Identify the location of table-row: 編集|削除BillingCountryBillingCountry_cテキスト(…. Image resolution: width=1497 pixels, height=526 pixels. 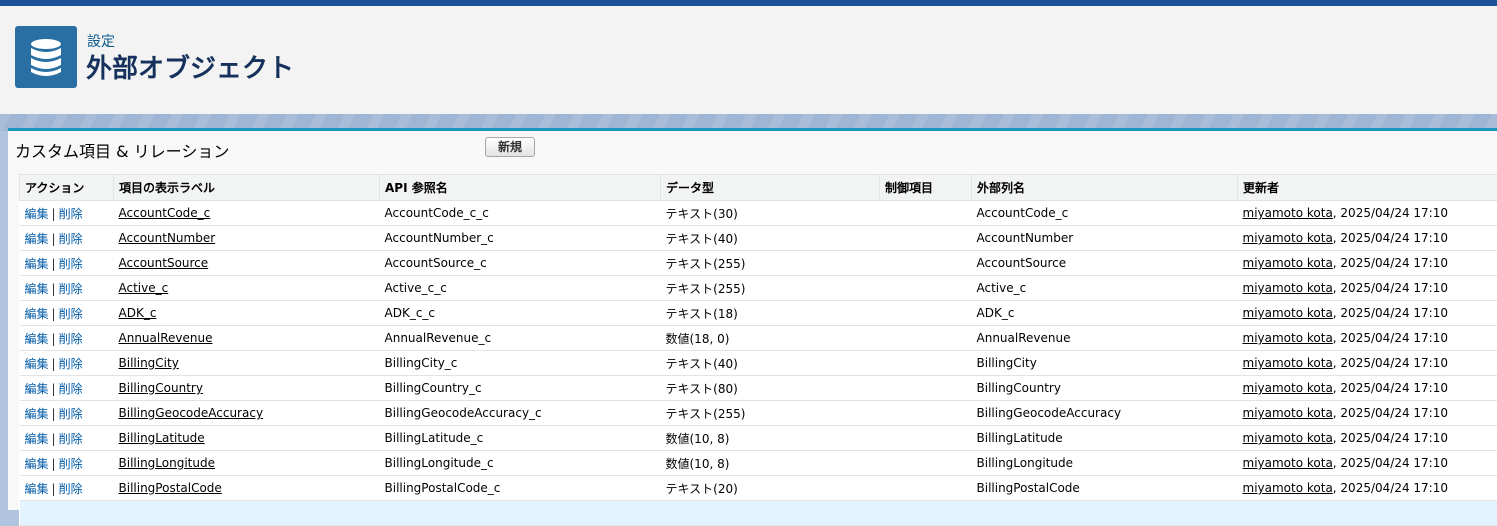
(758, 388).